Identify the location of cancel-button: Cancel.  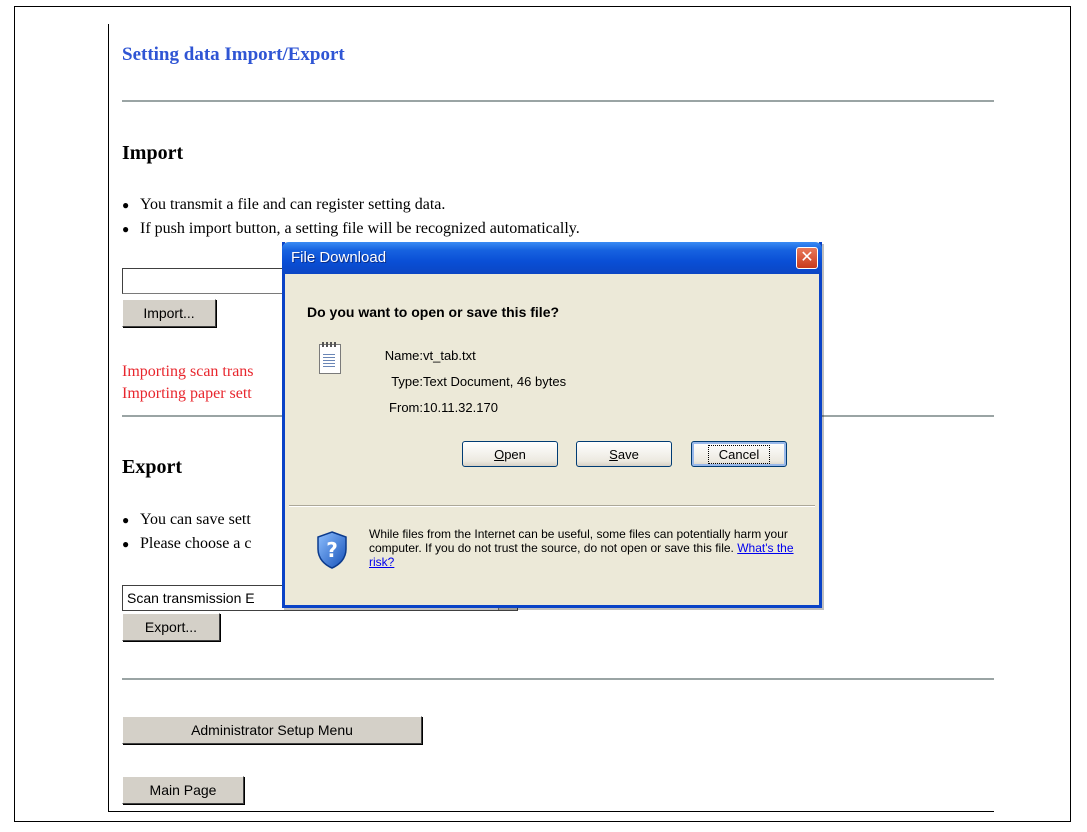
(739, 454).